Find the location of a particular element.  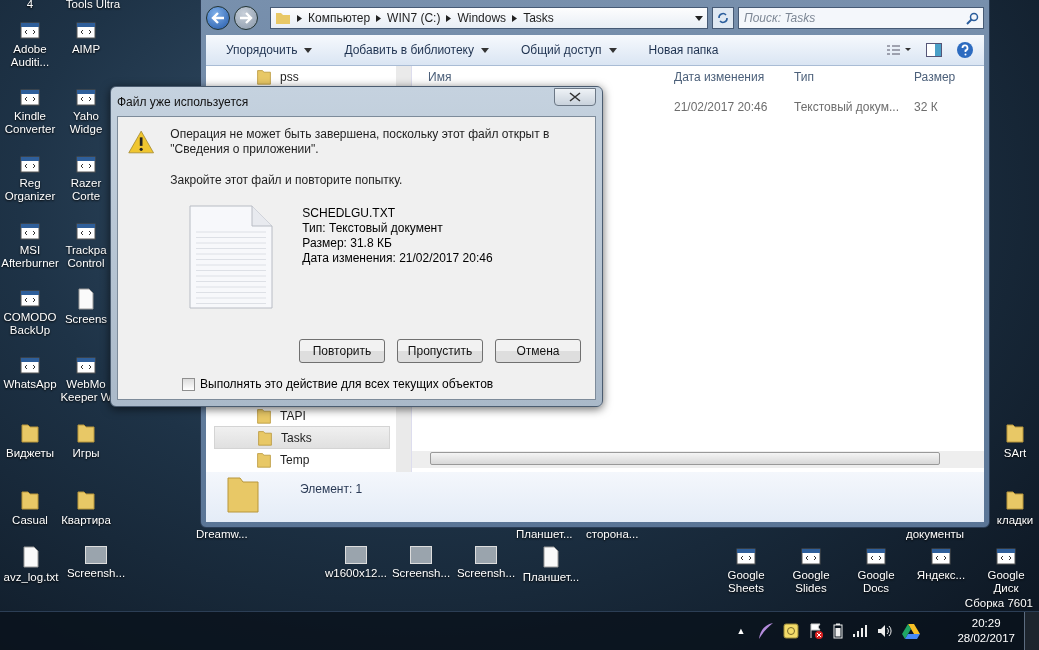

toolbar-button: Упорядочить is located at coordinates (269, 50).